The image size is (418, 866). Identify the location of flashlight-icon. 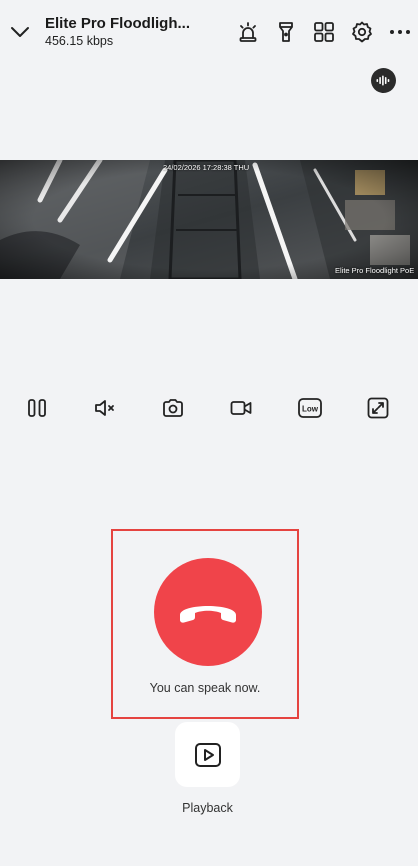
(286, 32).